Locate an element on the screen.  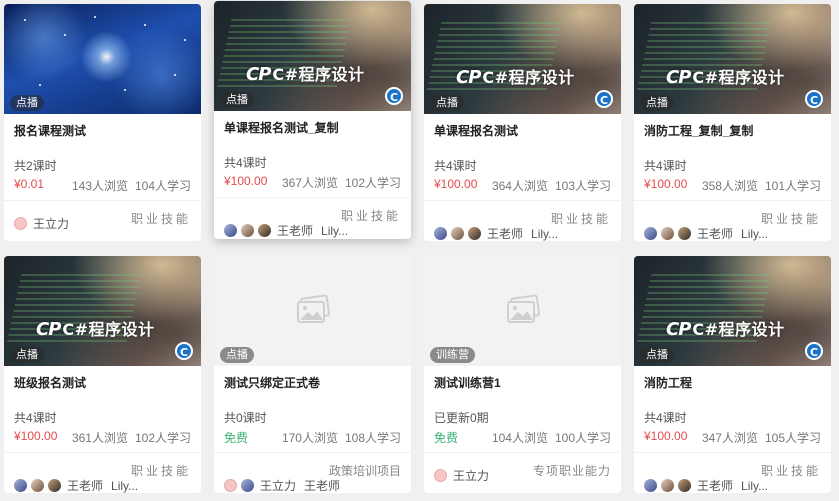
course-title: 消防工程_复制_复制 is located at coordinates (698, 130).